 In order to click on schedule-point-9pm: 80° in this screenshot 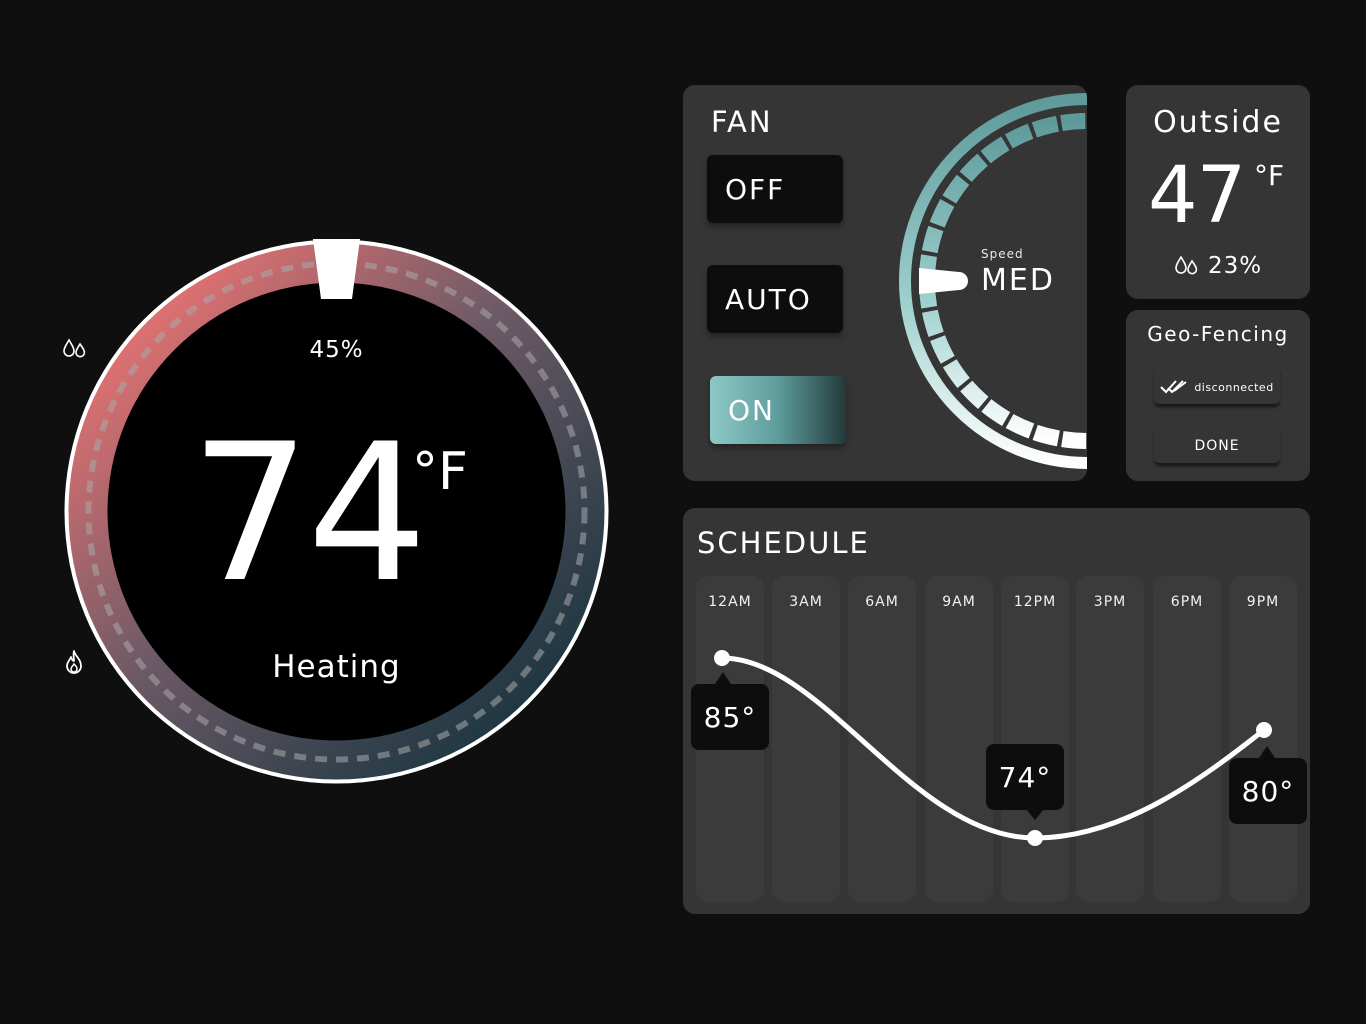, I will do `click(1268, 791)`.